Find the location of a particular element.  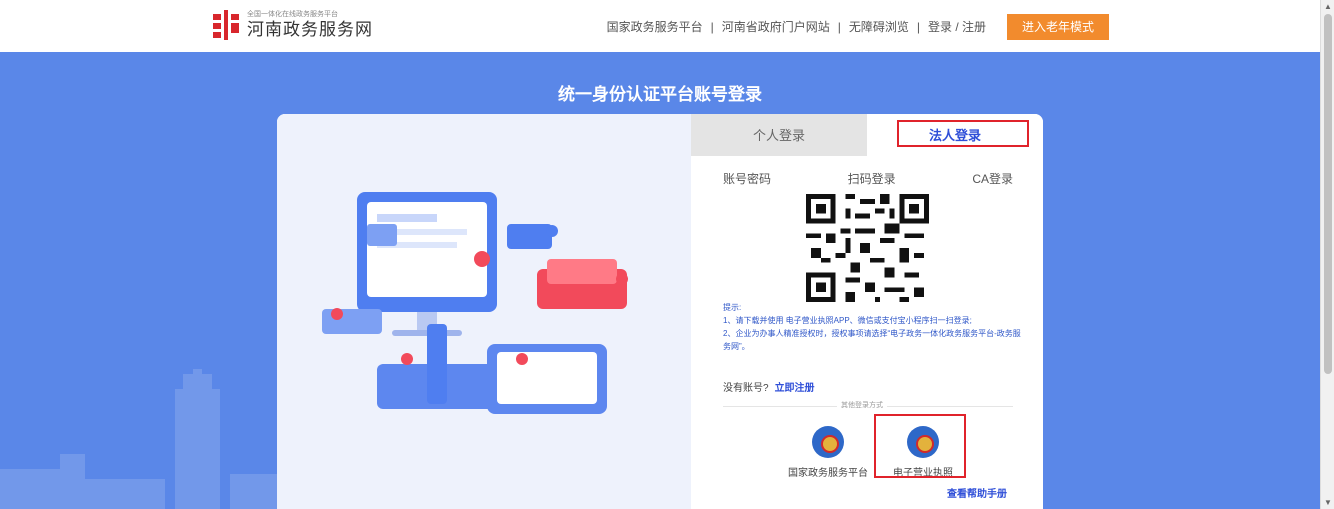

nav-login-register: 登录 / 注册 is located at coordinates (957, 26).